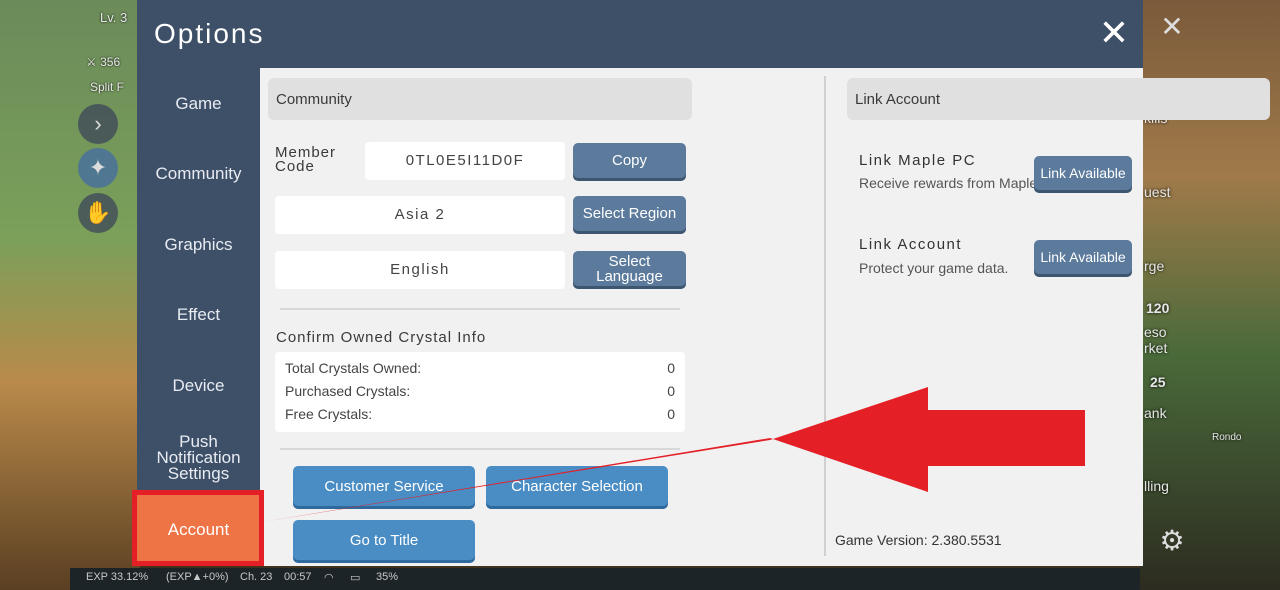 Image resolution: width=1280 pixels, height=590 pixels. Describe the element at coordinates (1083, 257) in the screenshot. I see `link-account-button: Link Available` at that location.